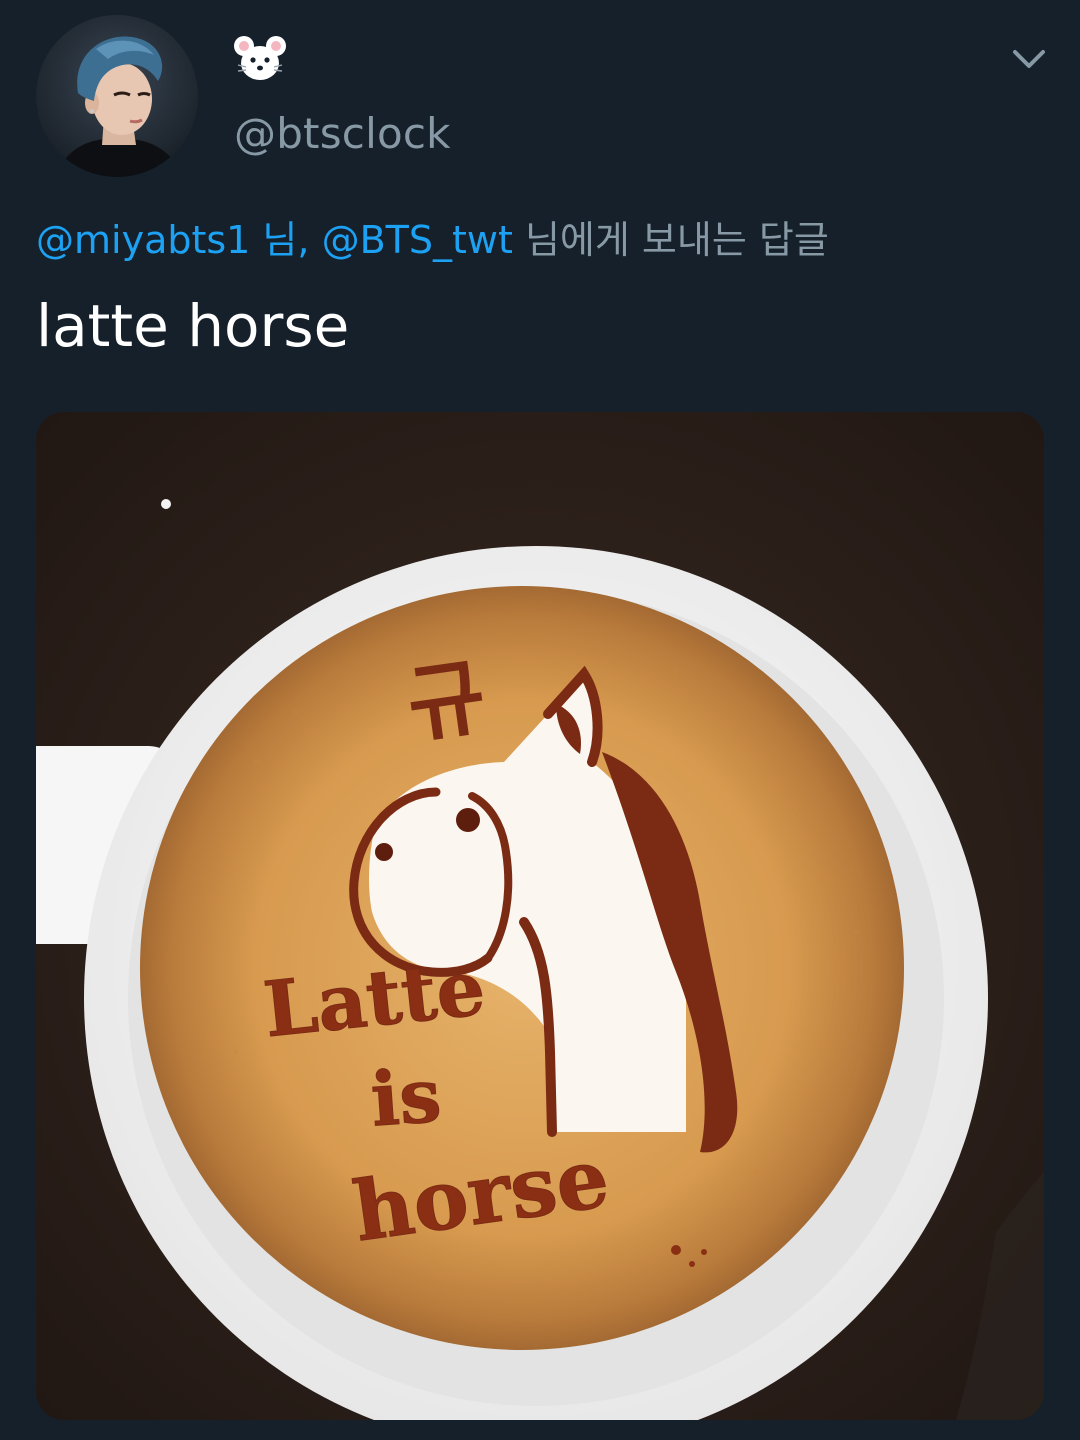 The width and height of the screenshot is (1080, 1440). I want to click on latte-art-symbol: 규, so click(446, 701).